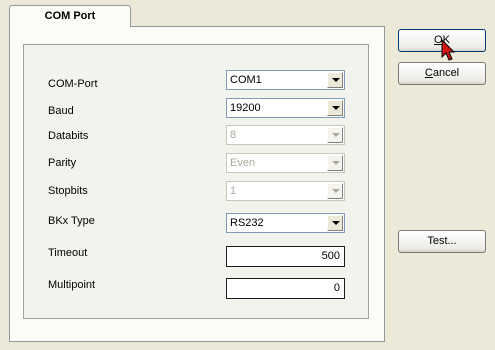 Image resolution: width=495 pixels, height=350 pixels. What do you see at coordinates (285, 163) in the screenshot?
I see `parity-select: Even` at bounding box center [285, 163].